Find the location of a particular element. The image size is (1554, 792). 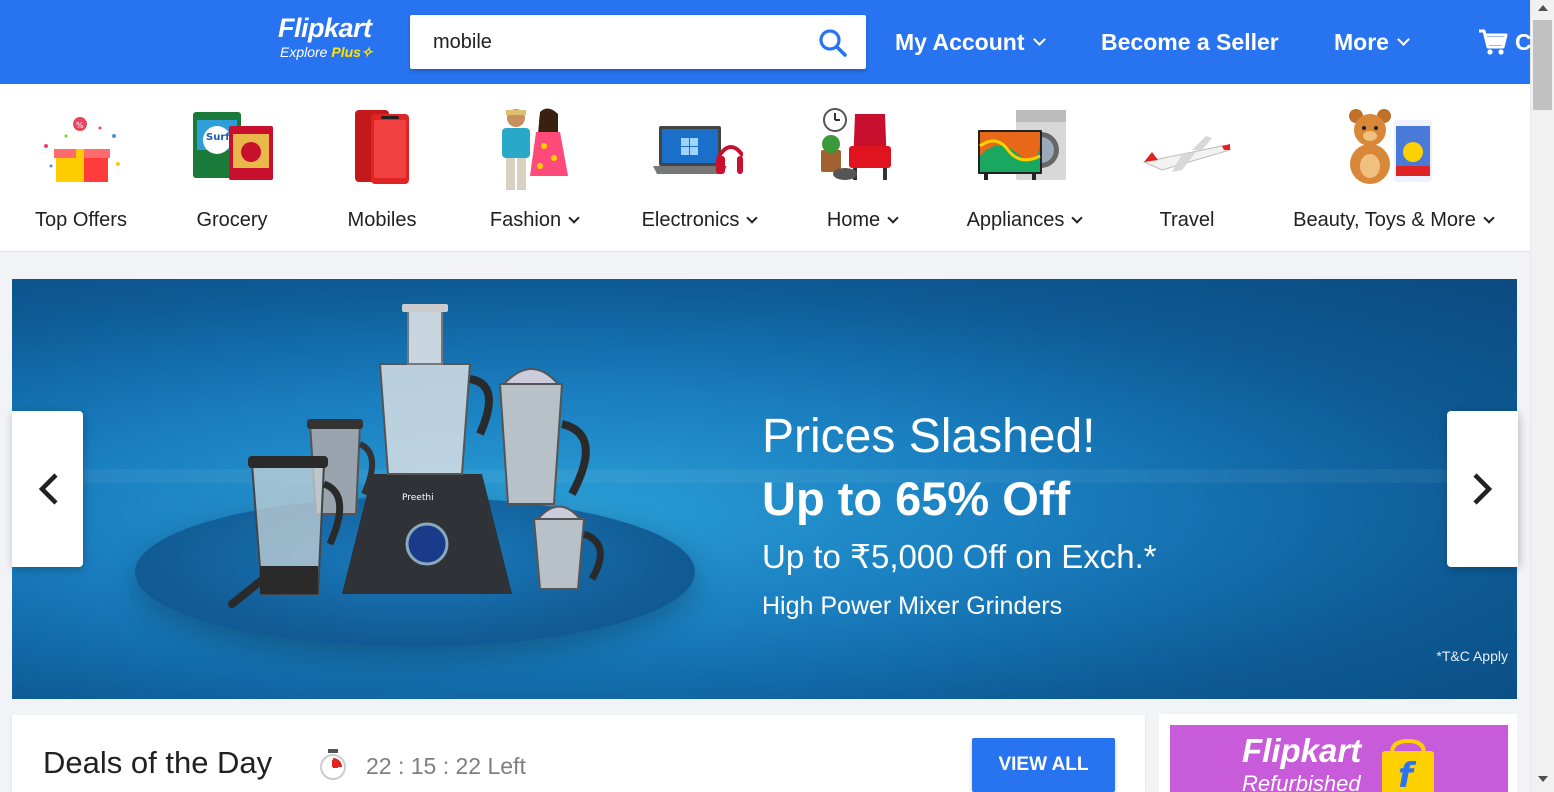

chevron-right-icon is located at coordinates (1483, 489).